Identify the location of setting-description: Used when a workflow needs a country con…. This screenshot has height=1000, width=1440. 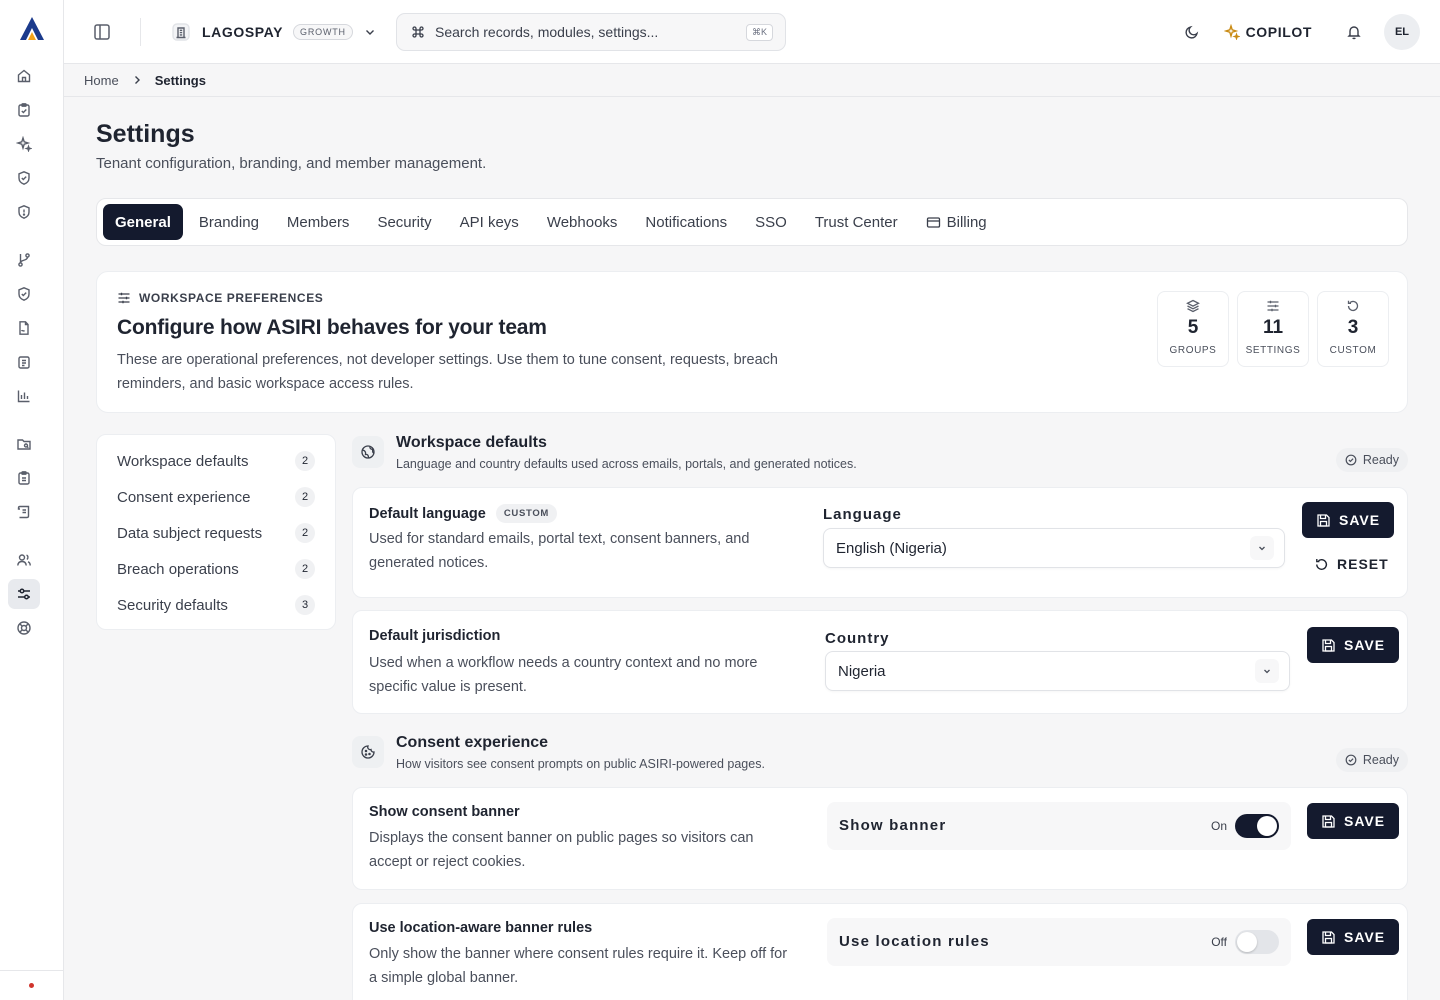
(563, 675).